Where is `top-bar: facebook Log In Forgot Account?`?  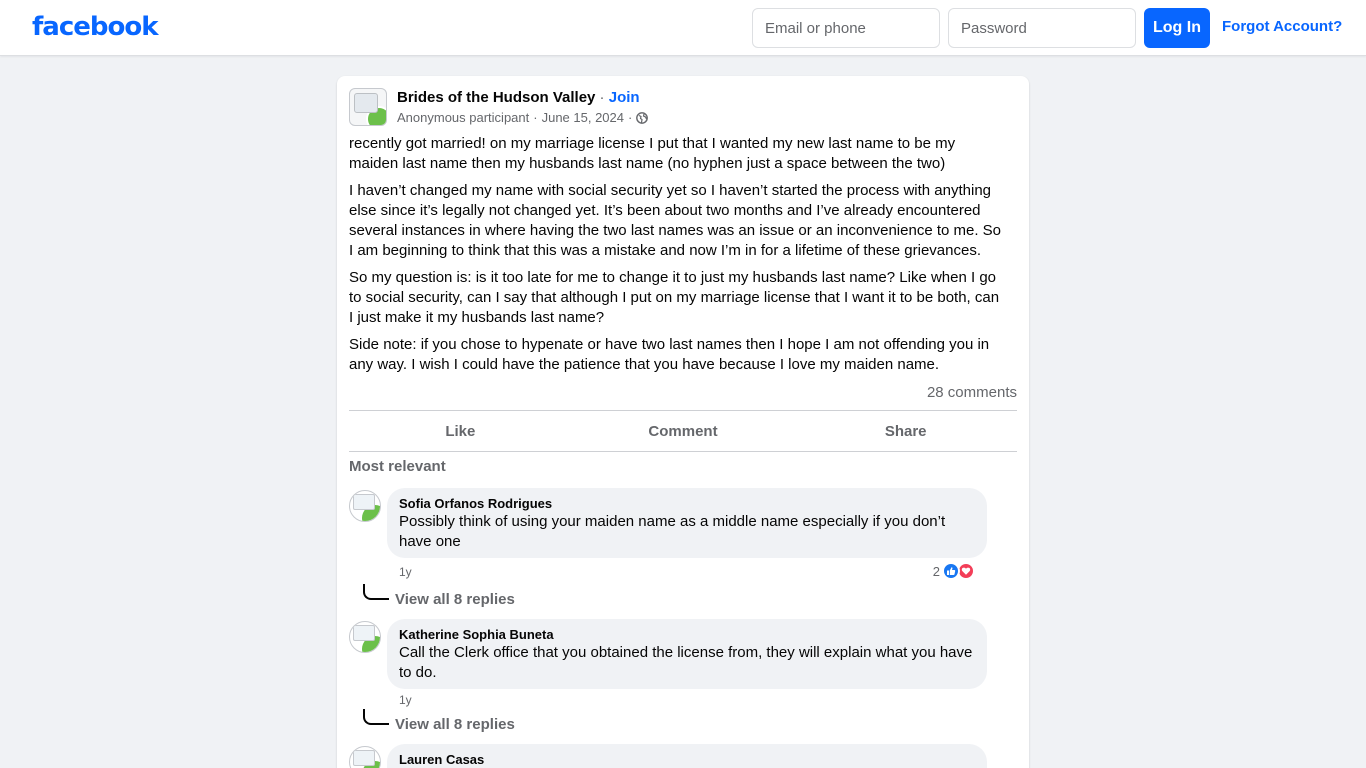
top-bar: facebook Log In Forgot Account? is located at coordinates (683, 28).